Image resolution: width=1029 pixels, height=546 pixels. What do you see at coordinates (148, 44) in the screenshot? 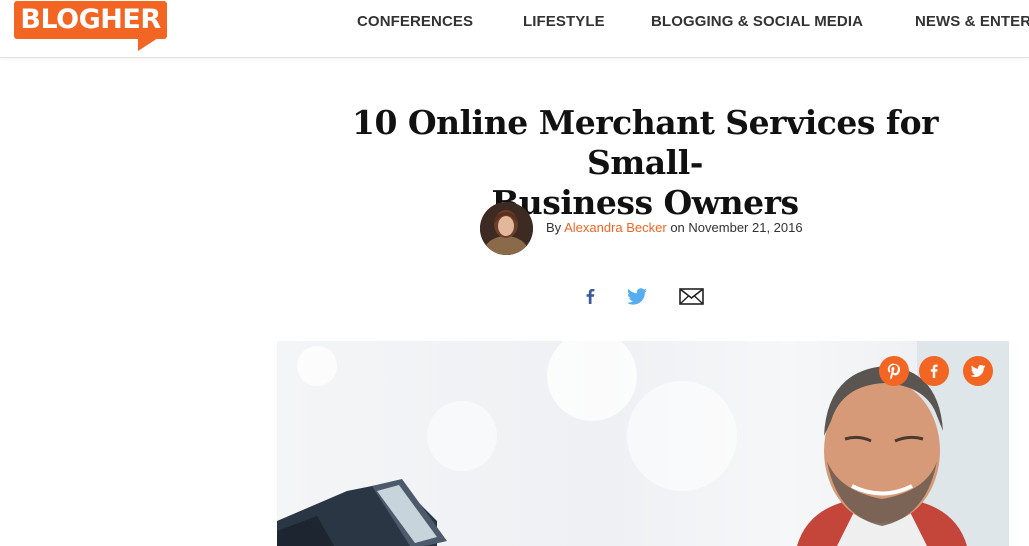
I see `logo-speech-tail` at bounding box center [148, 44].